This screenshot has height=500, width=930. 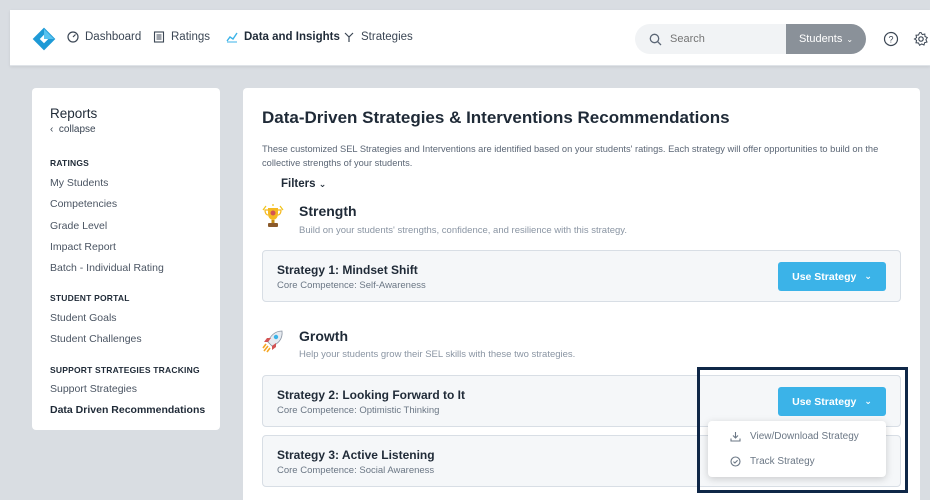 I want to click on nav-data-and-insights: Data and Insights, so click(x=283, y=37).